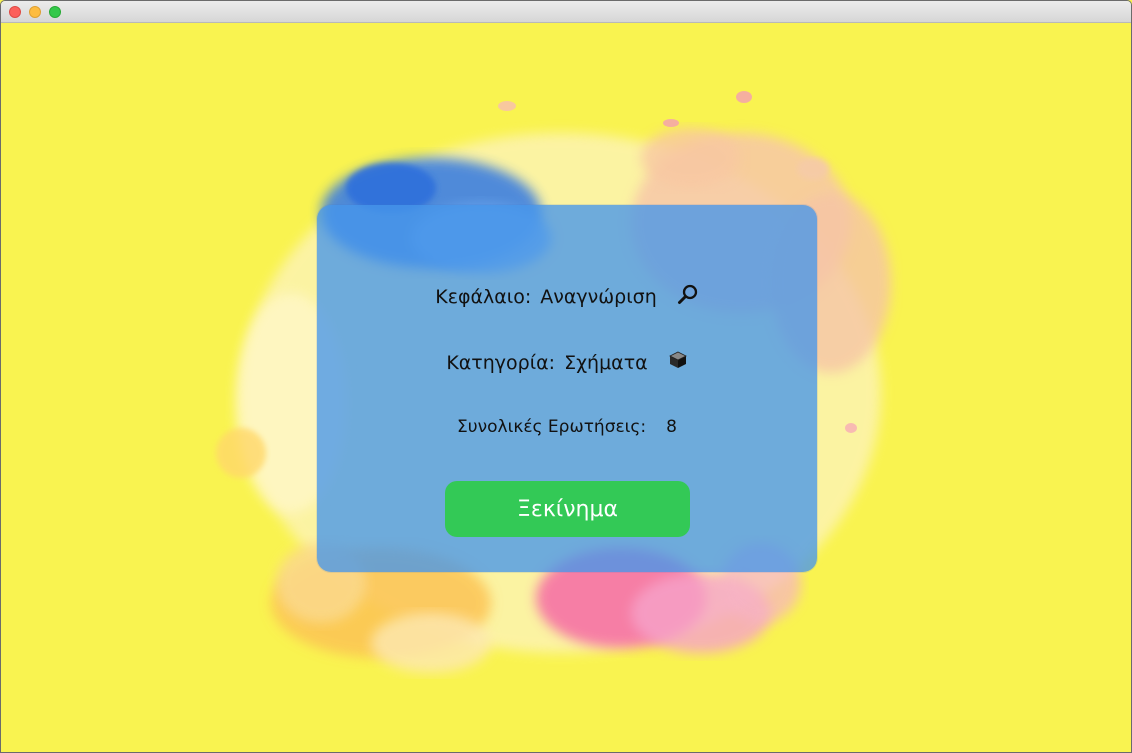 Image resolution: width=1132 pixels, height=753 pixels. What do you see at coordinates (671, 427) in the screenshot?
I see `total-questions-value: 8` at bounding box center [671, 427].